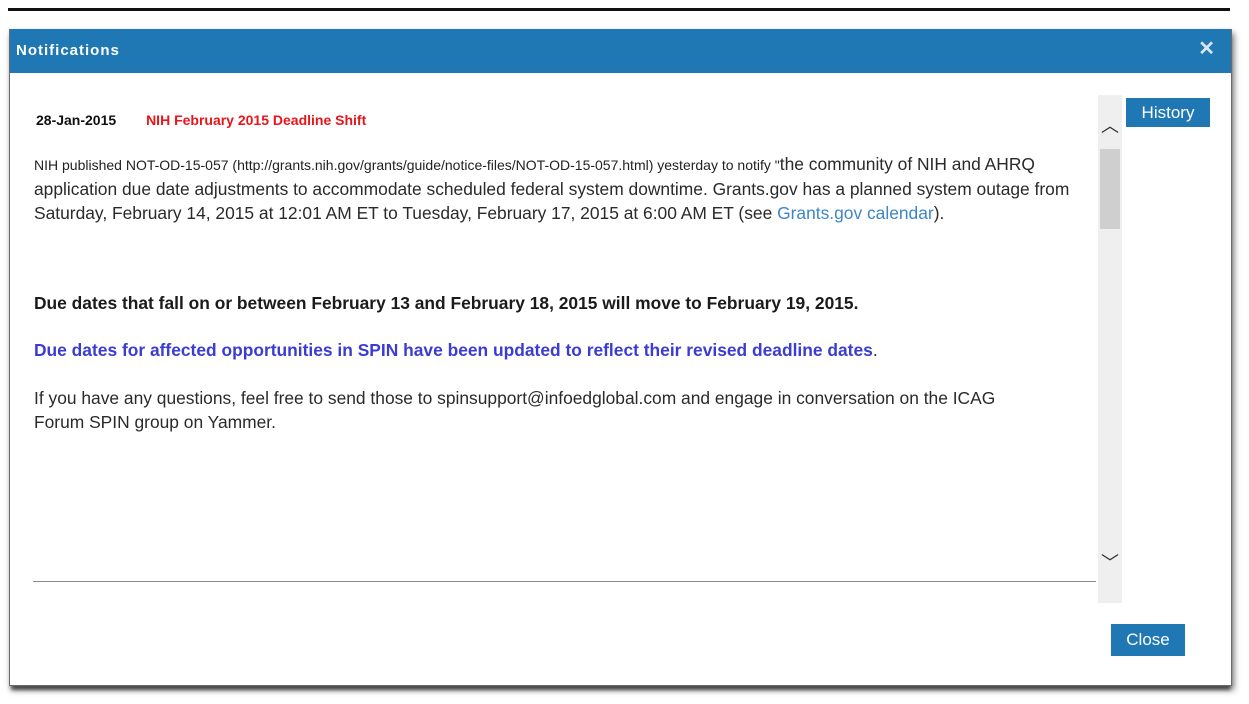  I want to click on content-scrollbar: ︿ ﹀, so click(1110, 349).